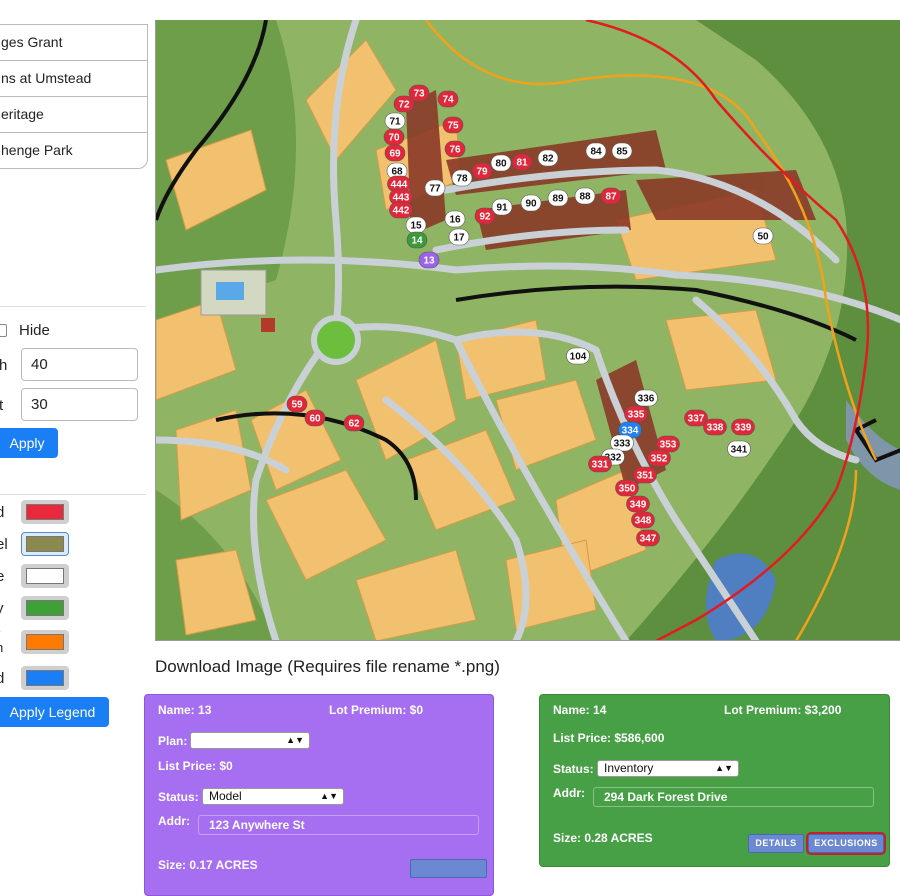 The width and height of the screenshot is (900, 896). I want to click on lot-marker-label: 14, so click(417, 241).